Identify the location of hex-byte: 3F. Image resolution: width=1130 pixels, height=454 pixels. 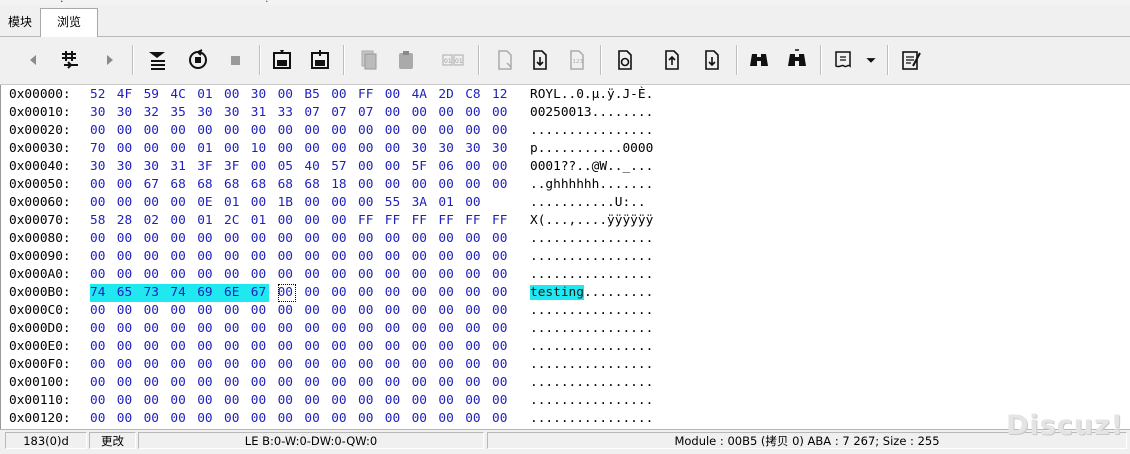
(206, 167).